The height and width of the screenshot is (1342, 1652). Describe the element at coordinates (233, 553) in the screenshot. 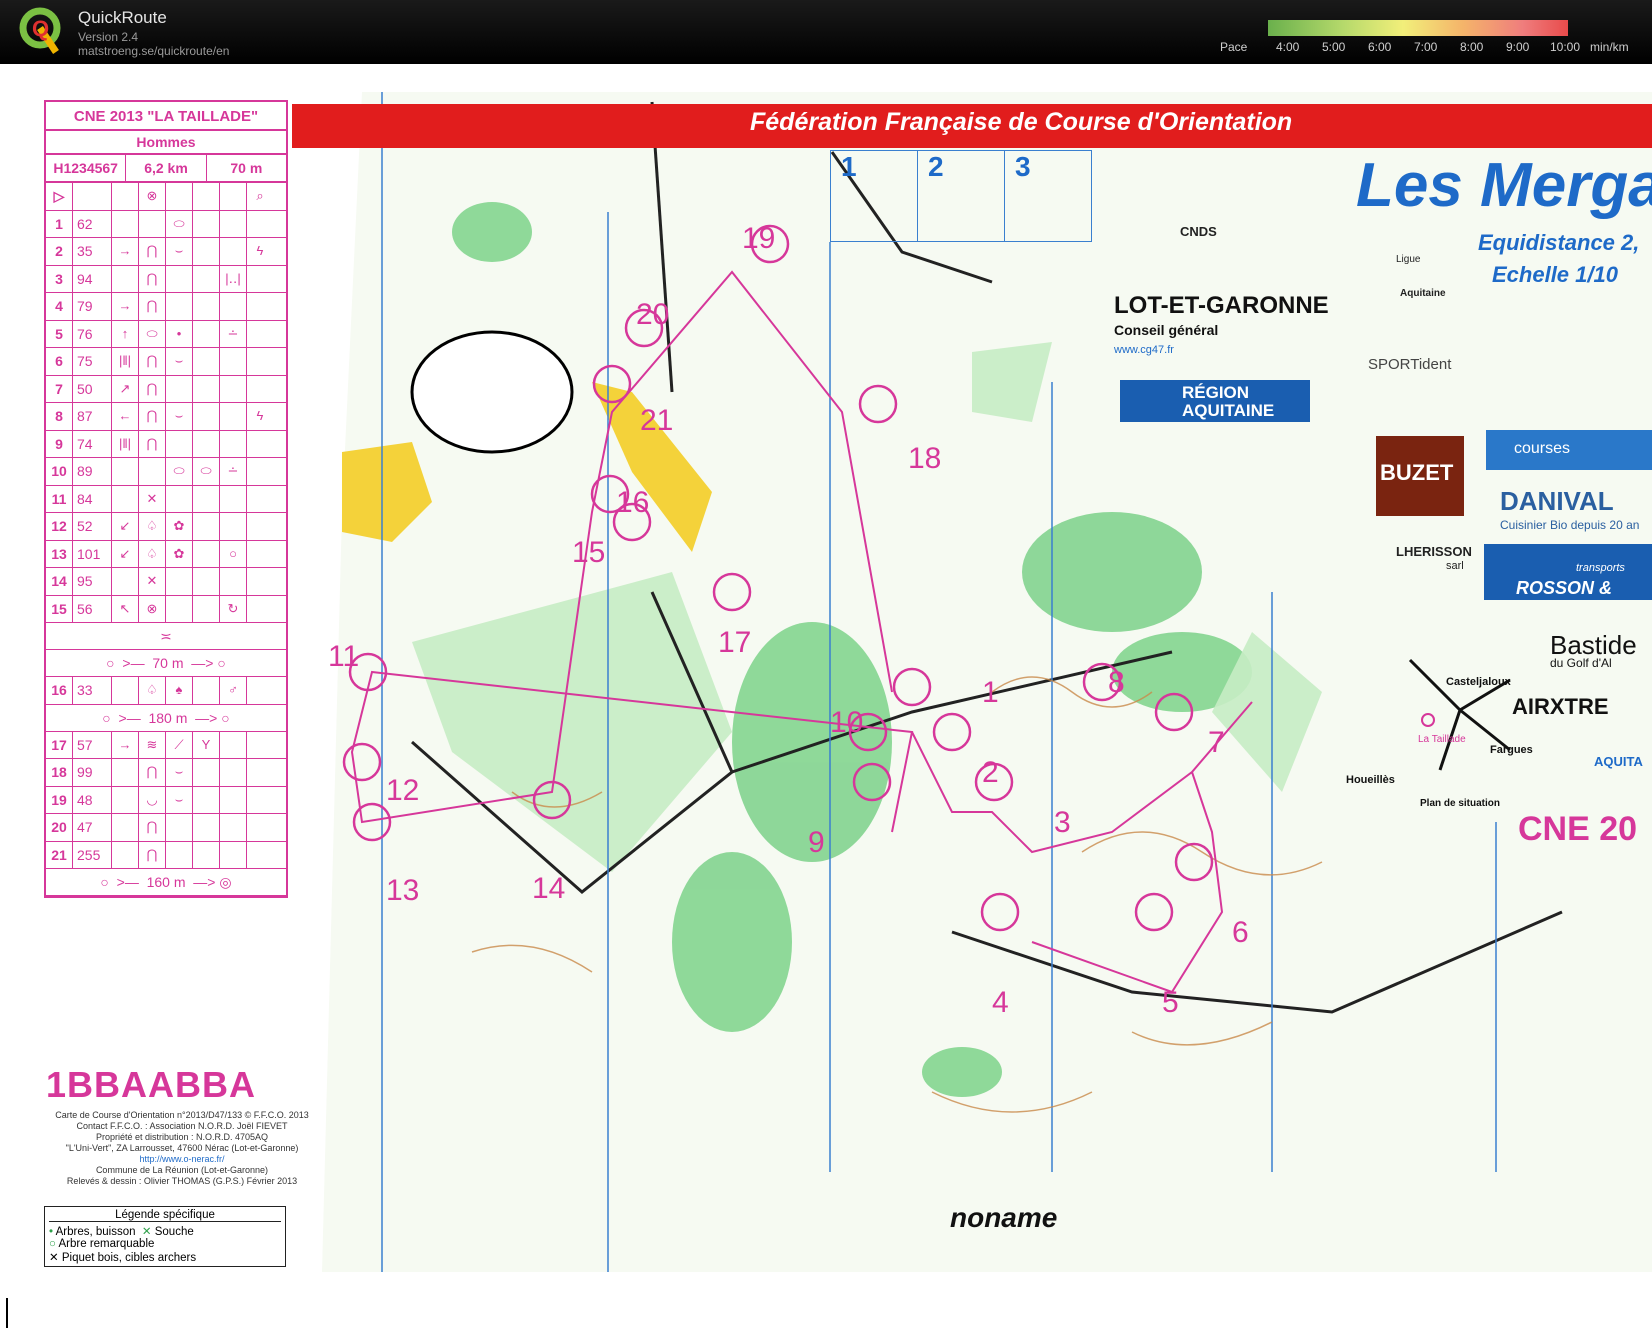

I see `description-symbol: ○` at that location.